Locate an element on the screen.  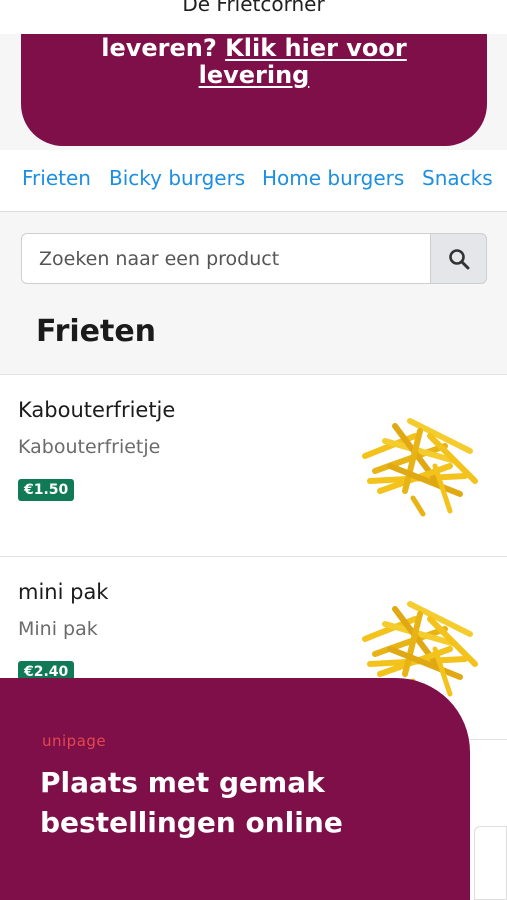
banner-line-2: levering is located at coordinates (254, 75).